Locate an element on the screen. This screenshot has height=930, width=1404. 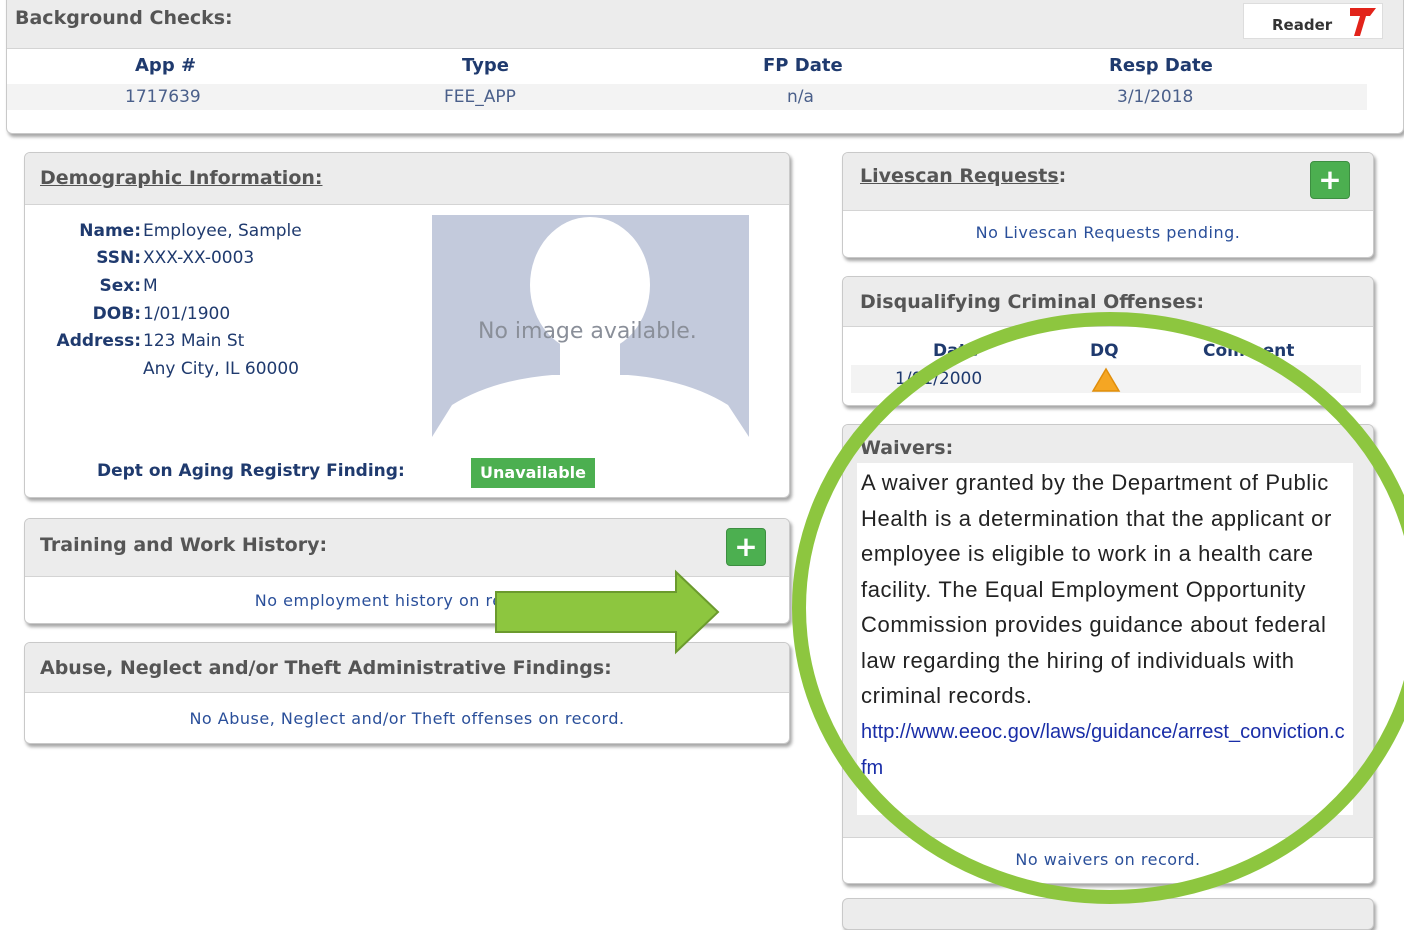
address-label: Address: is located at coordinates (98, 341).